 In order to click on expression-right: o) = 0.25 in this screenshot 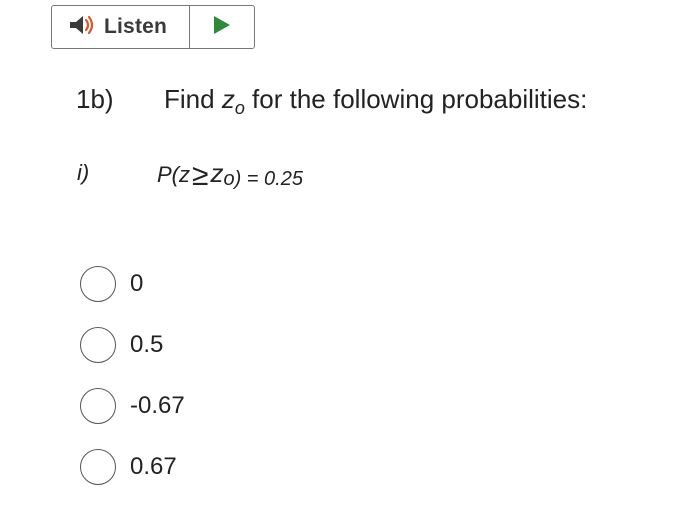, I will do `click(263, 179)`.